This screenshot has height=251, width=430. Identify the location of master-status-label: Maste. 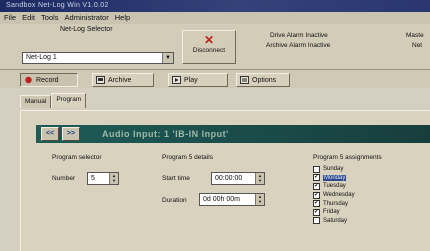
(415, 35).